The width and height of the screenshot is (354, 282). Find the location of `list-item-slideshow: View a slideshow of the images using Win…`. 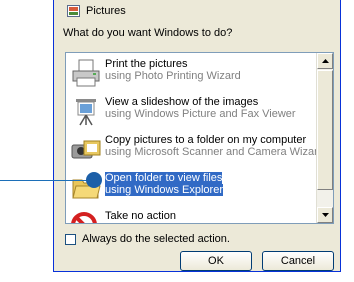

list-item-slideshow: View a slideshow of the images using Win… is located at coordinates (193, 112).